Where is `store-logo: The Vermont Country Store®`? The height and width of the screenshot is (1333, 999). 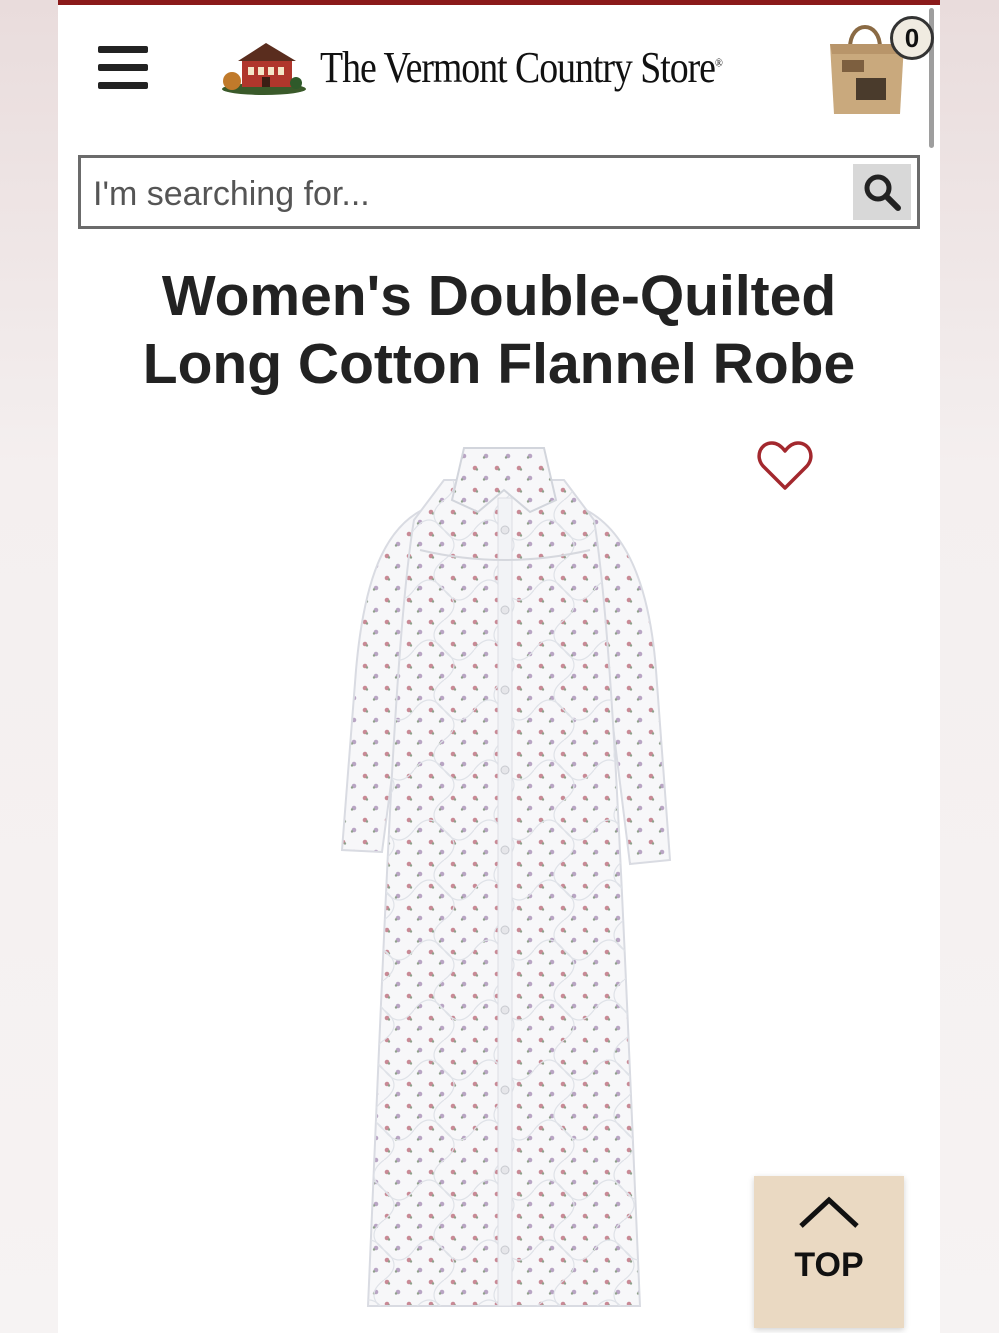 store-logo: The Vermont Country Store® is located at coordinates (503, 67).